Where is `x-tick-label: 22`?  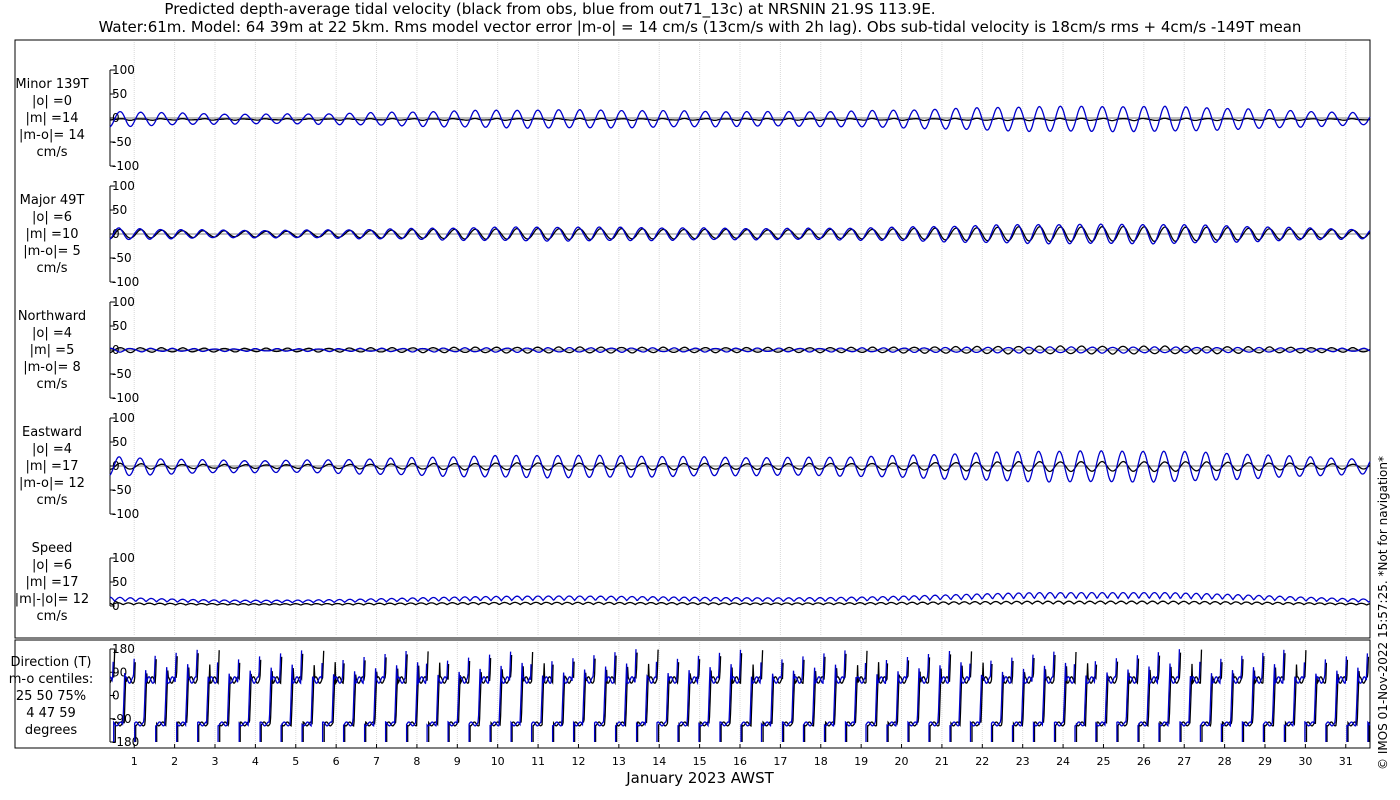
x-tick-label: 22 is located at coordinates (982, 761).